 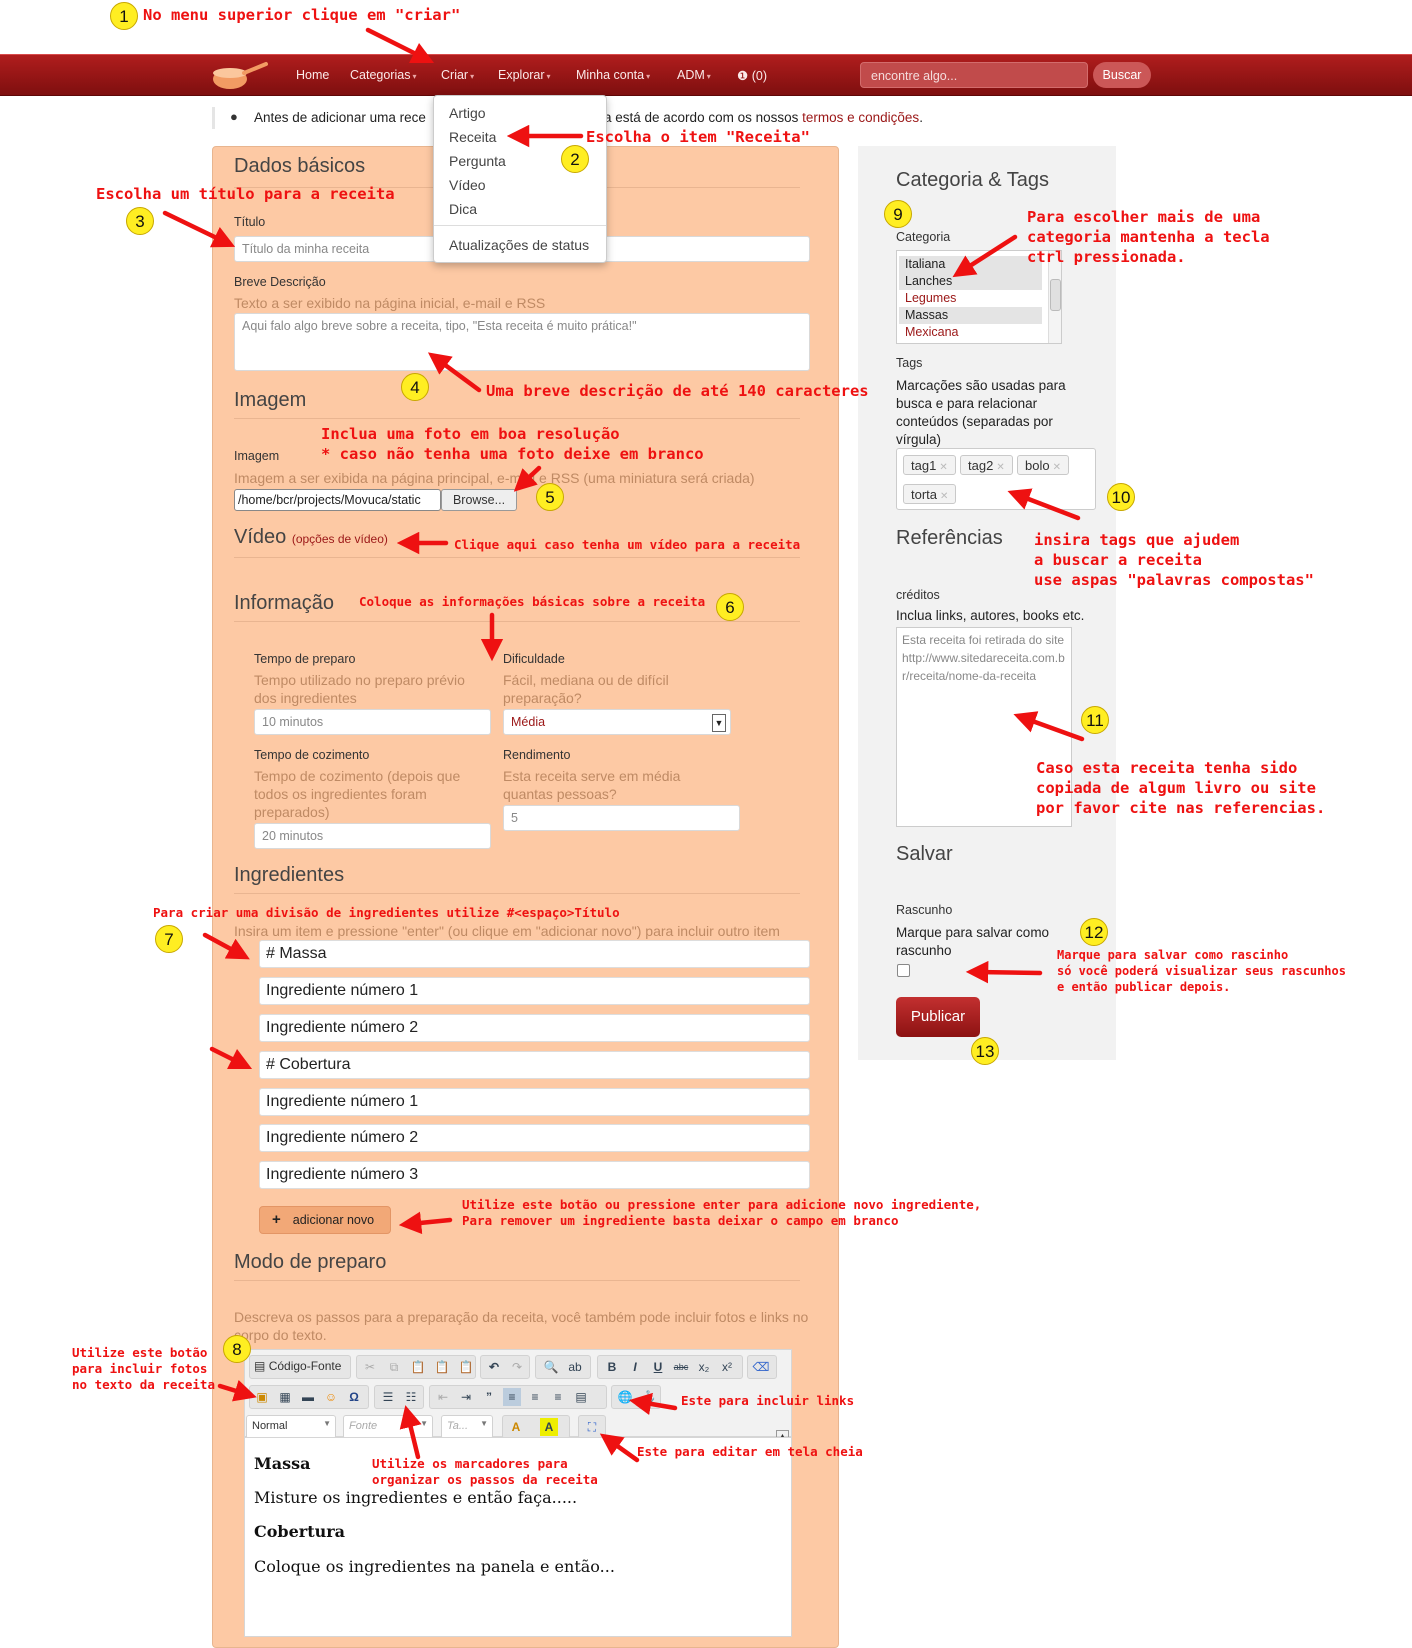 What do you see at coordinates (262, 1397) in the screenshot?
I see `image-icon: ▣` at bounding box center [262, 1397].